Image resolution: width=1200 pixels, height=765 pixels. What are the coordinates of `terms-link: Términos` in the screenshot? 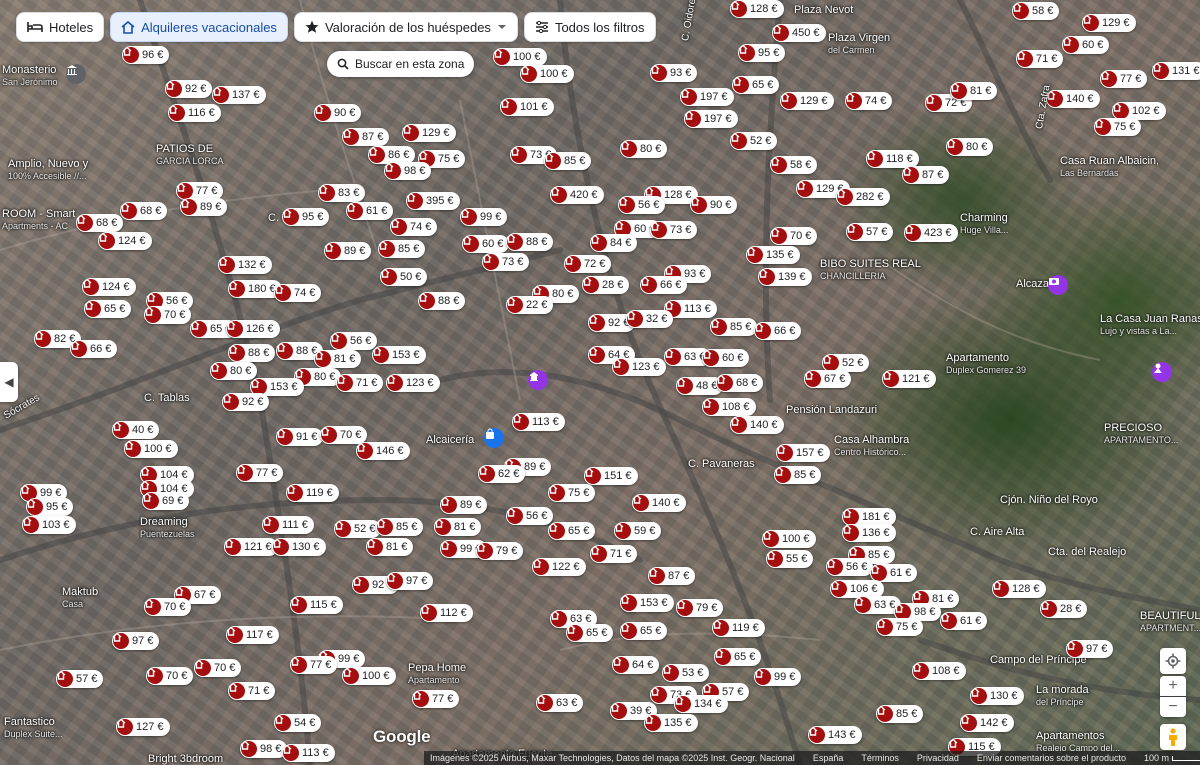 It's located at (880, 758).